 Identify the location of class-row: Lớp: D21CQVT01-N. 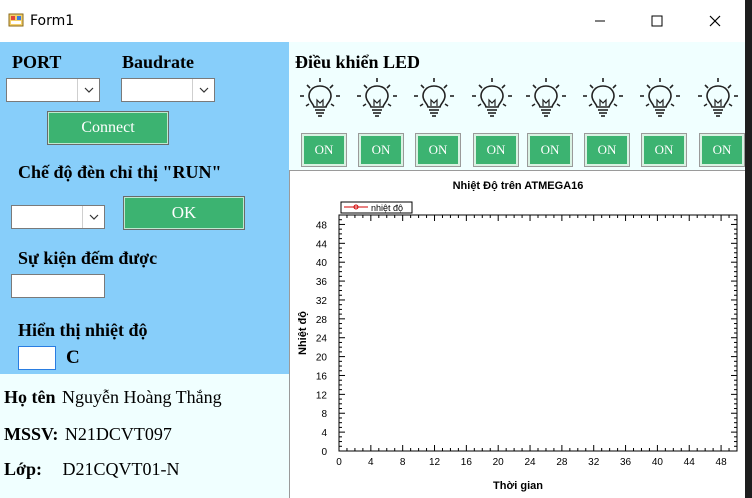
(91, 469).